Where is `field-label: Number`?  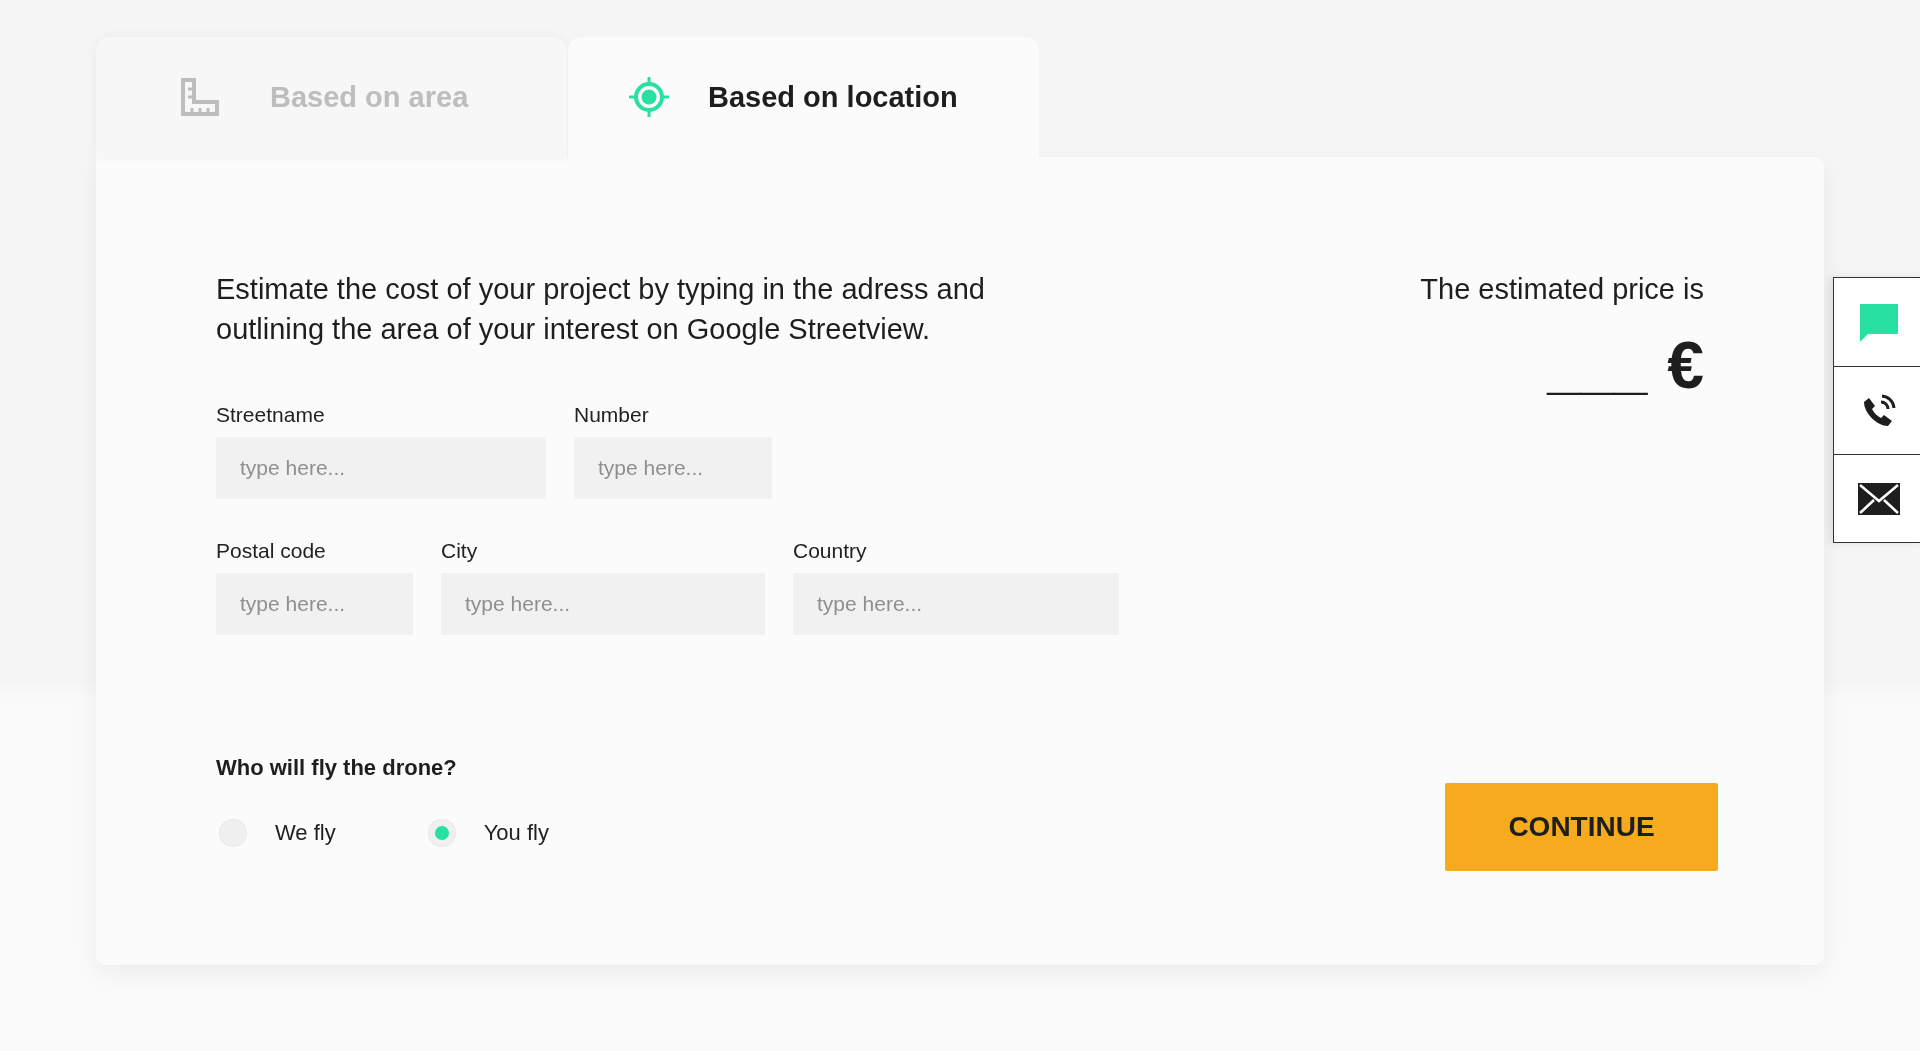
field-label: Number is located at coordinates (612, 415).